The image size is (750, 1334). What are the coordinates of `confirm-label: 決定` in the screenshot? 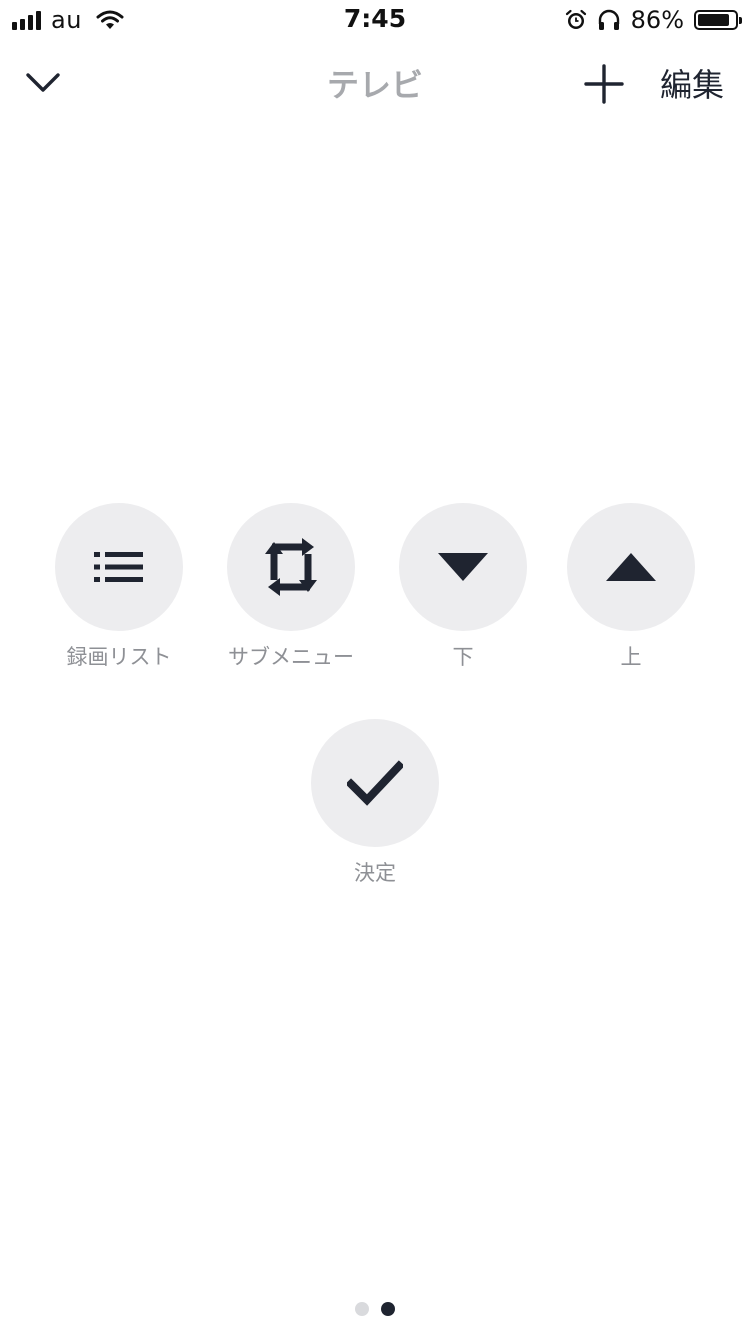 It's located at (375, 873).